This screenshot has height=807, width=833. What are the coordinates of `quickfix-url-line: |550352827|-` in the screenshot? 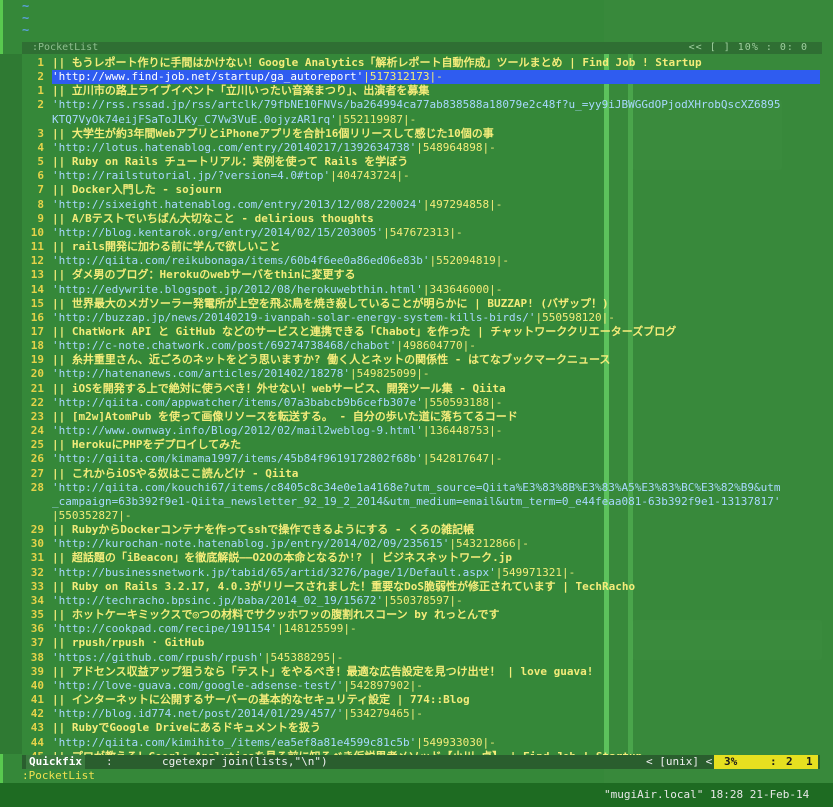 It's located at (416, 516).